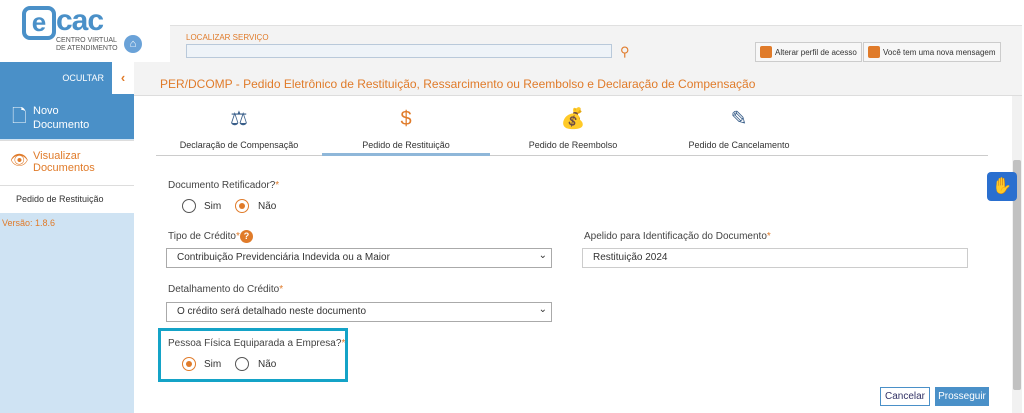 The width and height of the screenshot is (1024, 413). Describe the element at coordinates (83, 78) in the screenshot. I see `ocultar-label: OCULTAR` at that location.